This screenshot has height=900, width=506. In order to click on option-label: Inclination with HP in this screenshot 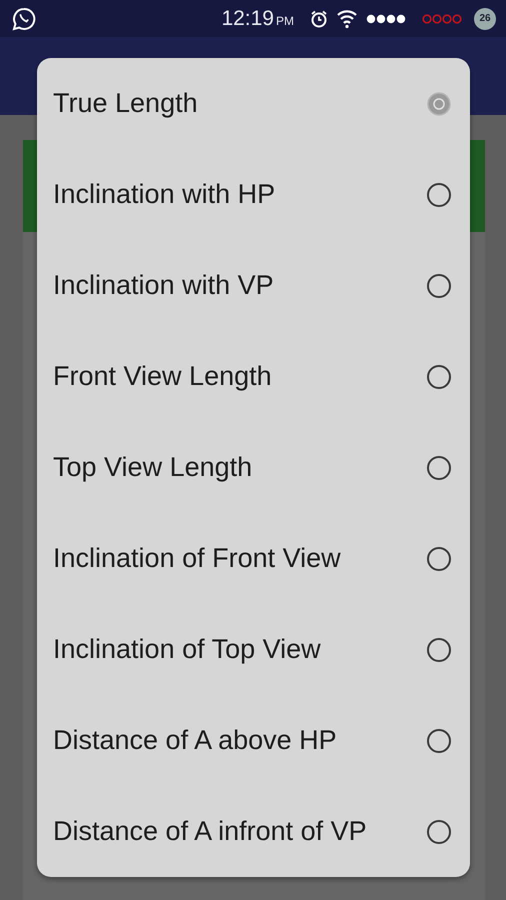, I will do `click(164, 194)`.